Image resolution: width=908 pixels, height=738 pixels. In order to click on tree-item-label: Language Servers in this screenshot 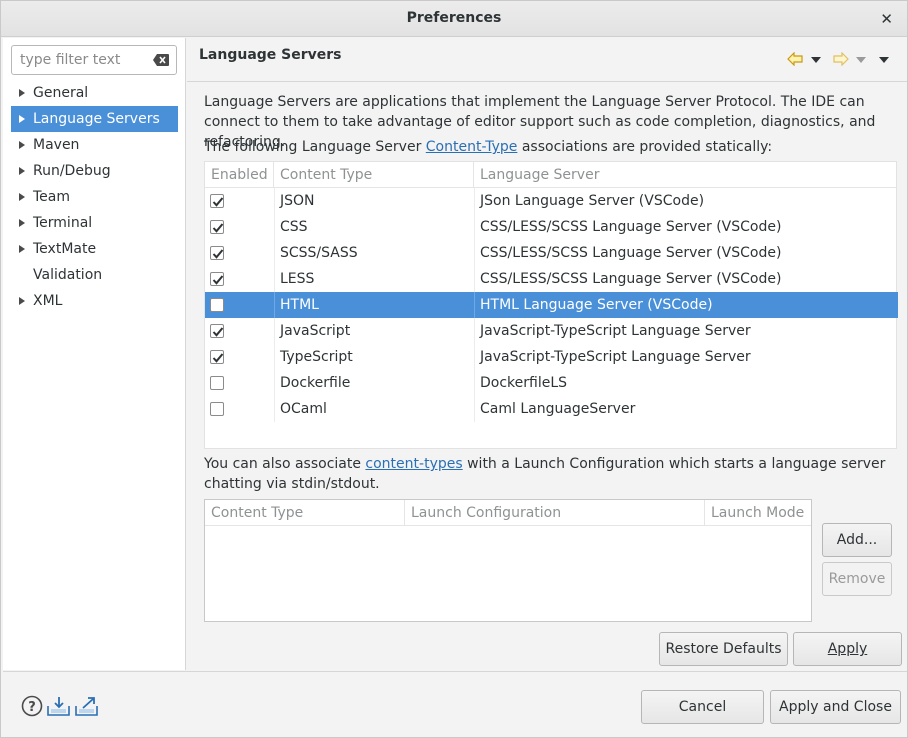, I will do `click(96, 119)`.